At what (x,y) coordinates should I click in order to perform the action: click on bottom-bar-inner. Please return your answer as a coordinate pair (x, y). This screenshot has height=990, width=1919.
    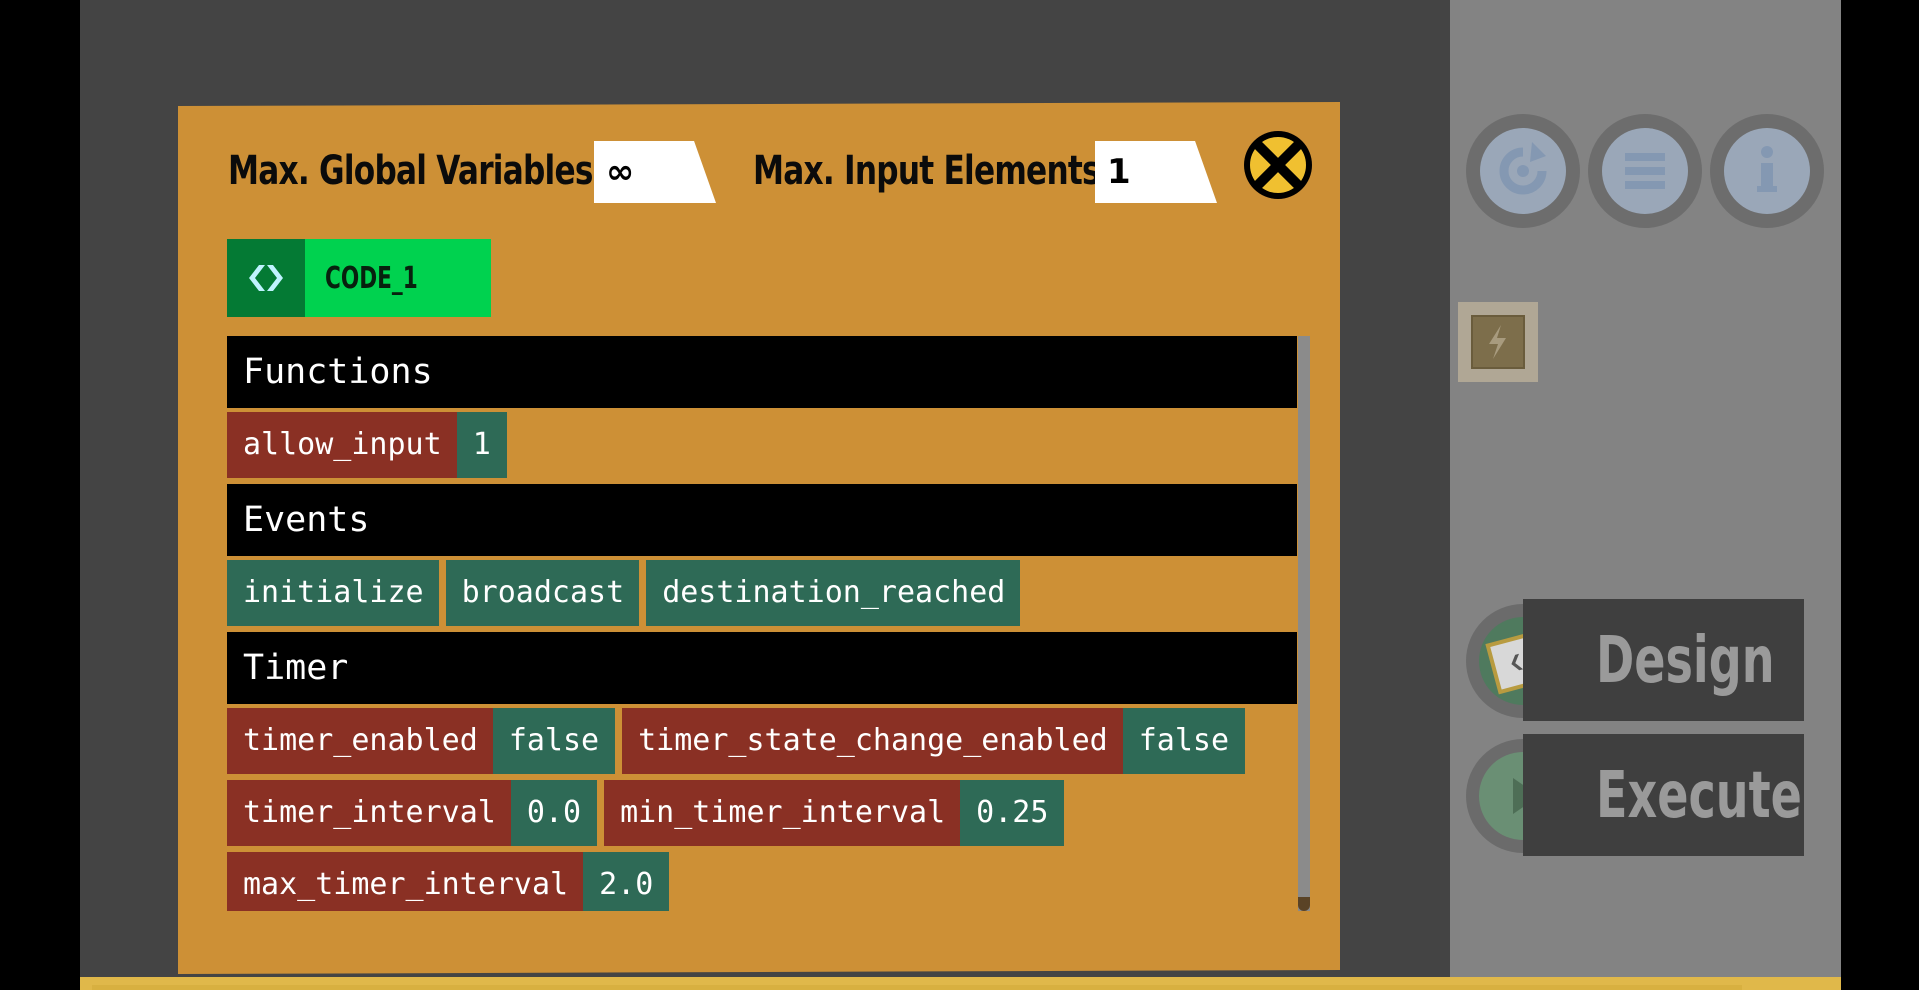
    Looking at the image, I should click on (917, 987).